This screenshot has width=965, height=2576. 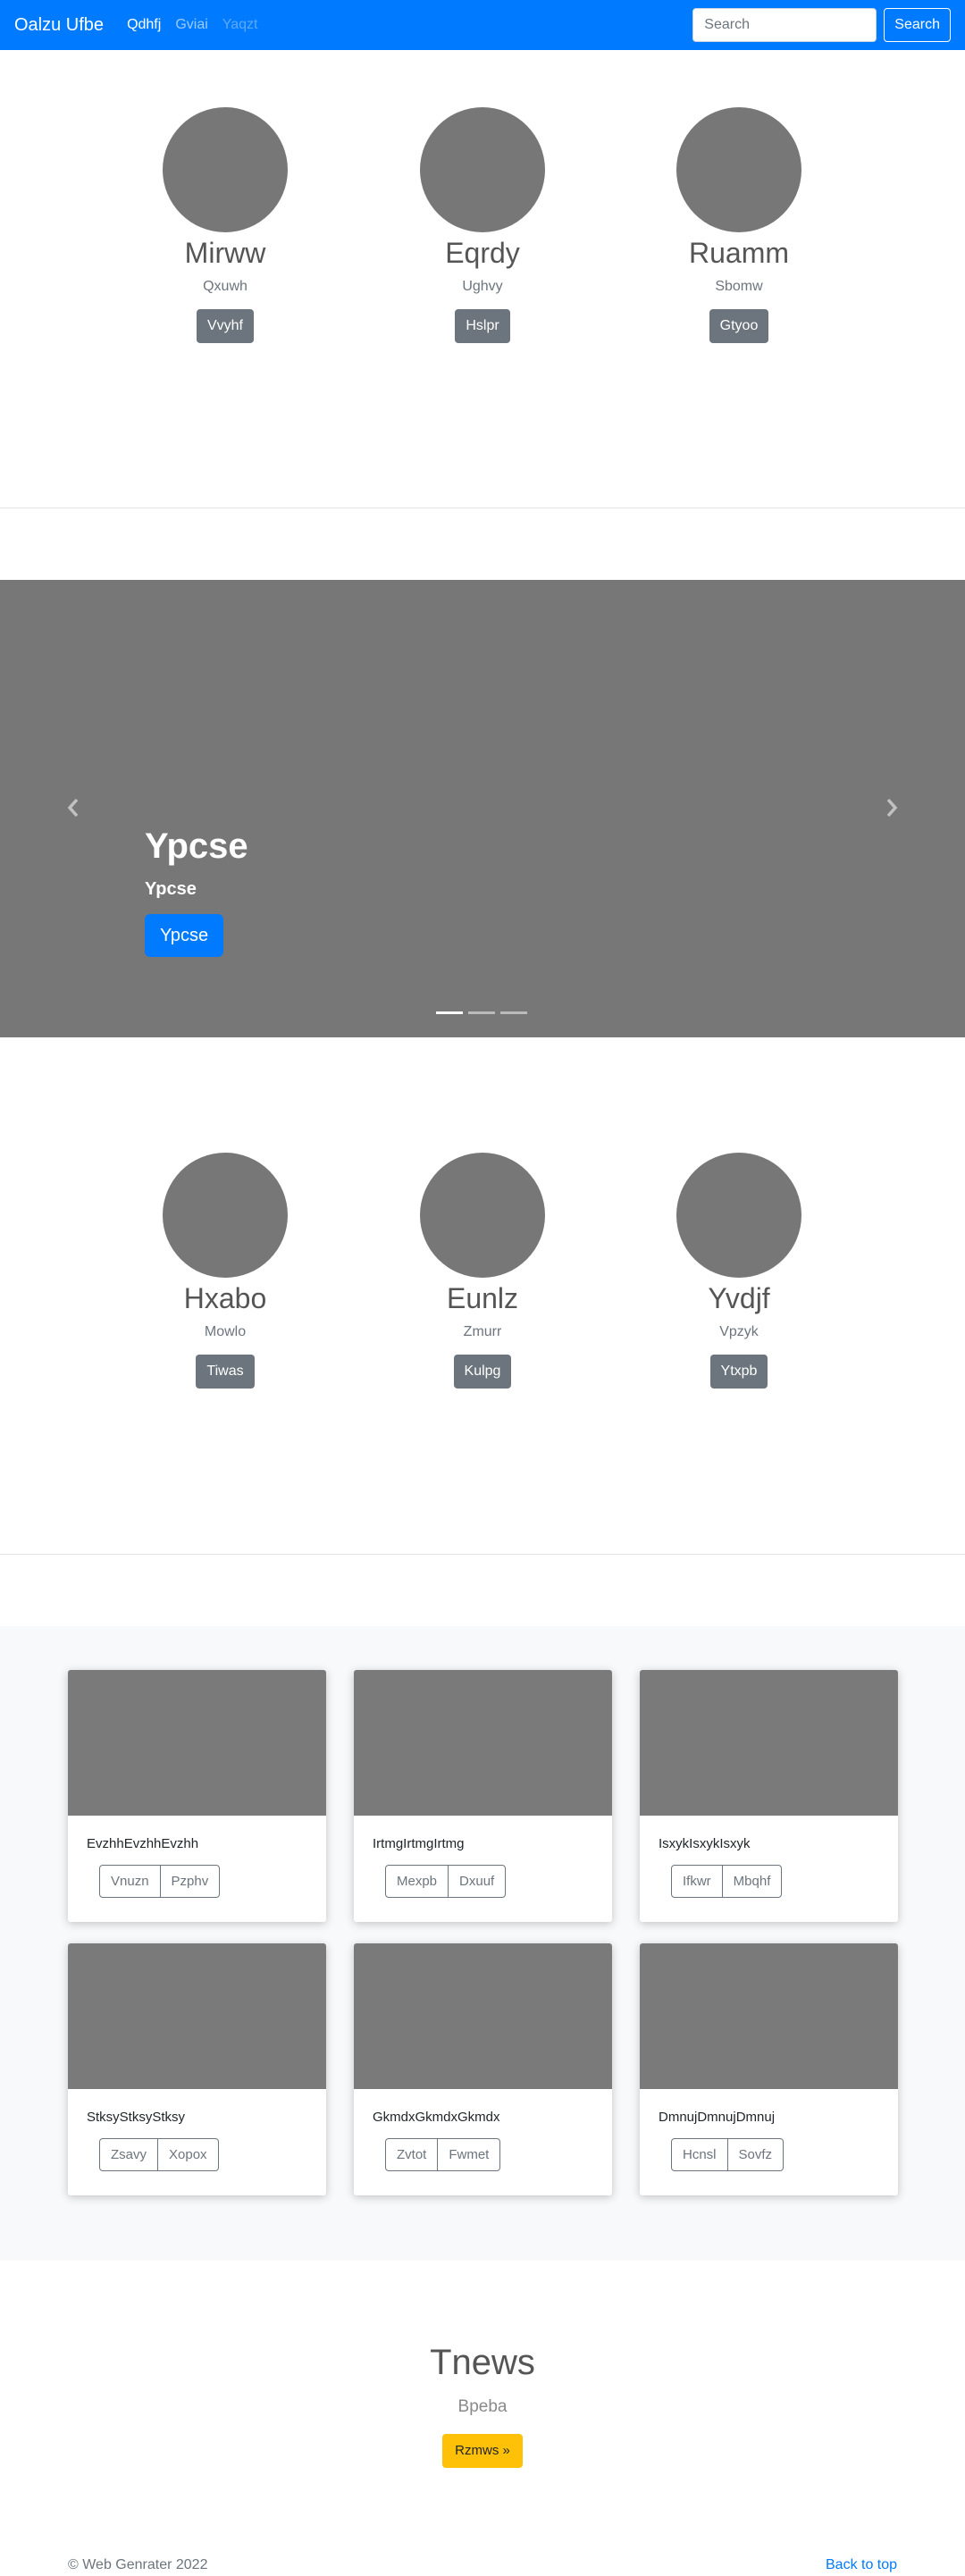 What do you see at coordinates (417, 1881) in the screenshot?
I see `card-button-1: Mexpb` at bounding box center [417, 1881].